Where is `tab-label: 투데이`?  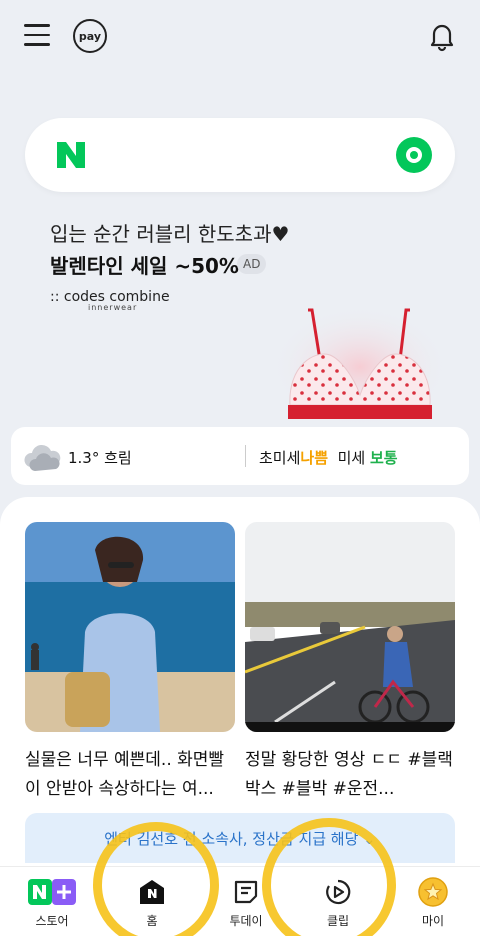
tab-label: 투데이 is located at coordinates (246, 921).